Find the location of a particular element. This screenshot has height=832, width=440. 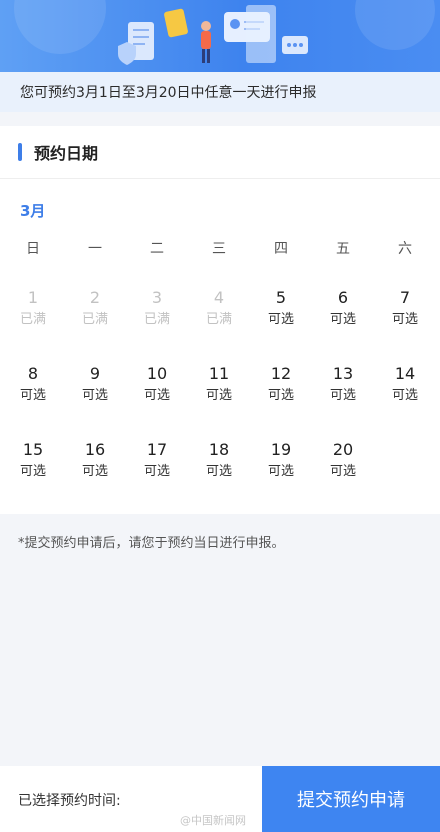

day-number: 18 is located at coordinates (219, 449).